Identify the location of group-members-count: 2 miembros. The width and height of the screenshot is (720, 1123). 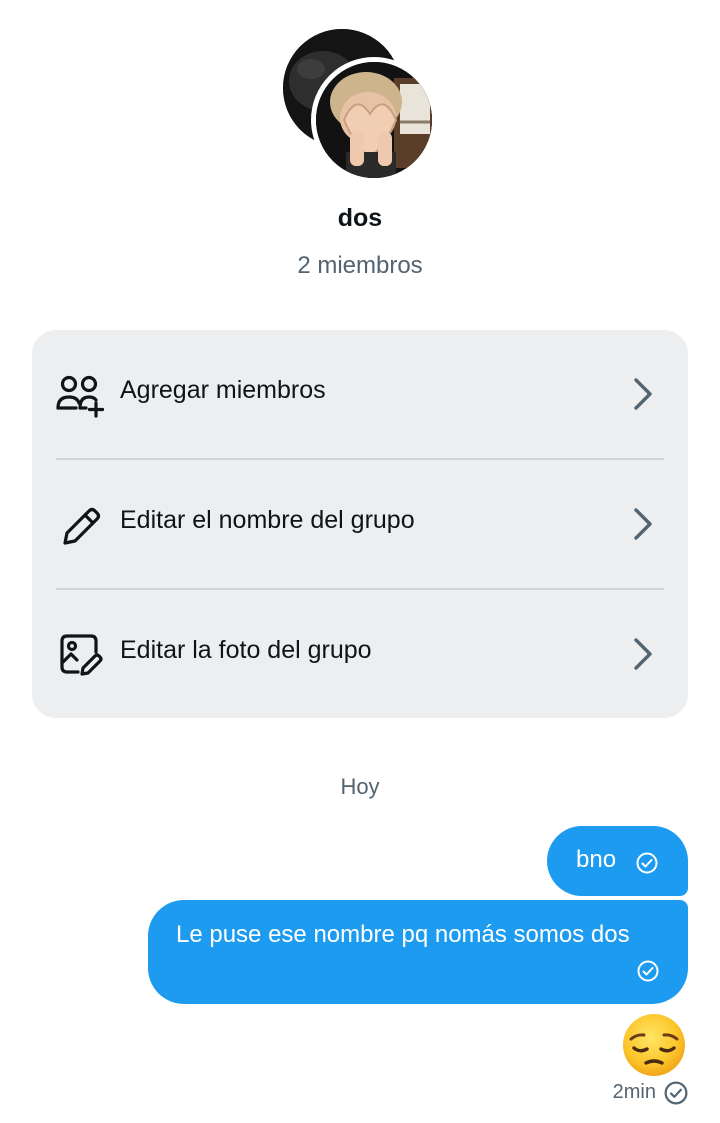
(360, 266).